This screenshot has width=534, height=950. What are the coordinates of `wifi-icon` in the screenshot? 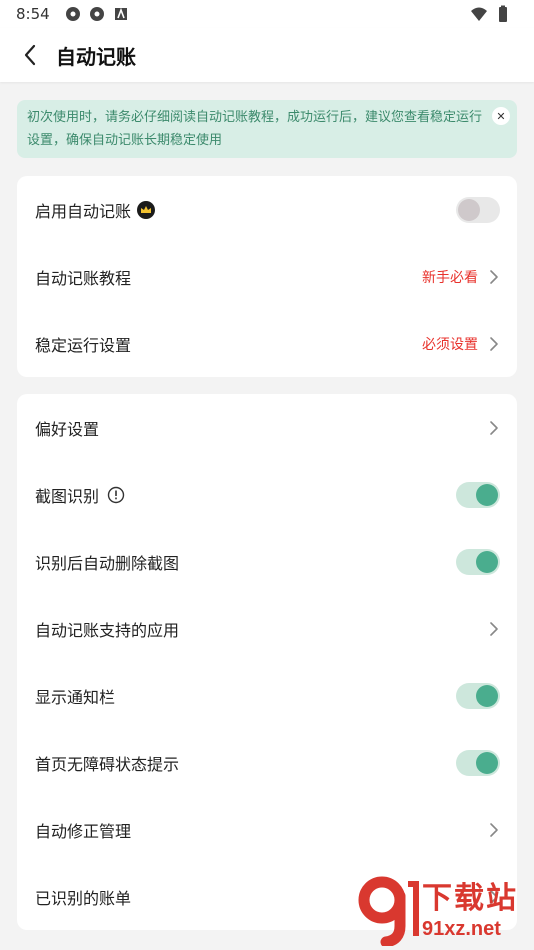 It's located at (479, 14).